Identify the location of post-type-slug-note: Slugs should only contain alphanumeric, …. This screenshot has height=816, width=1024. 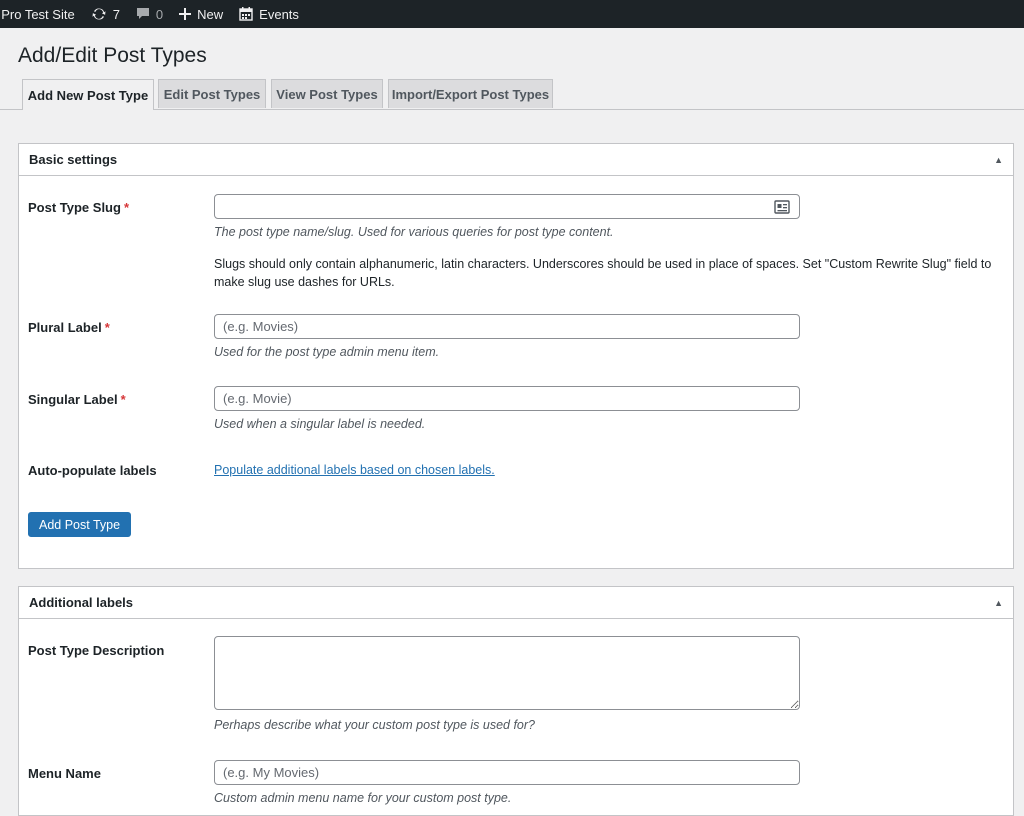
(603, 273).